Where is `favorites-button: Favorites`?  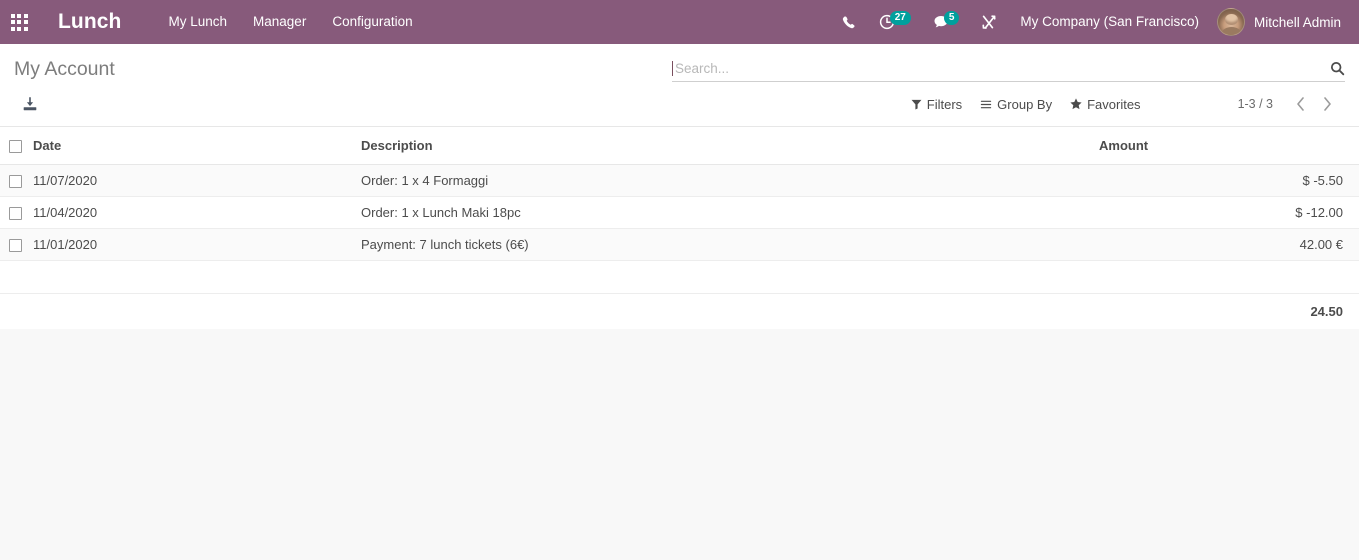
favorites-button: Favorites is located at coordinates (1105, 104).